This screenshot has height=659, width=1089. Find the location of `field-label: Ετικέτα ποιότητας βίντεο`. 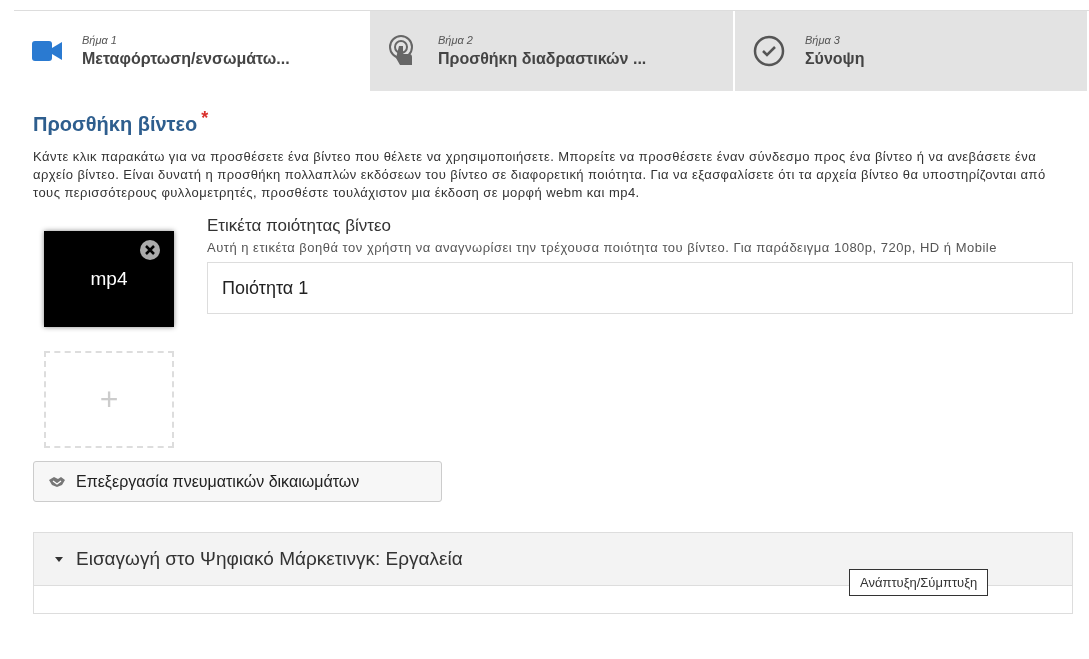

field-label: Ετικέτα ποιότητας βίντεο is located at coordinates (300, 226).